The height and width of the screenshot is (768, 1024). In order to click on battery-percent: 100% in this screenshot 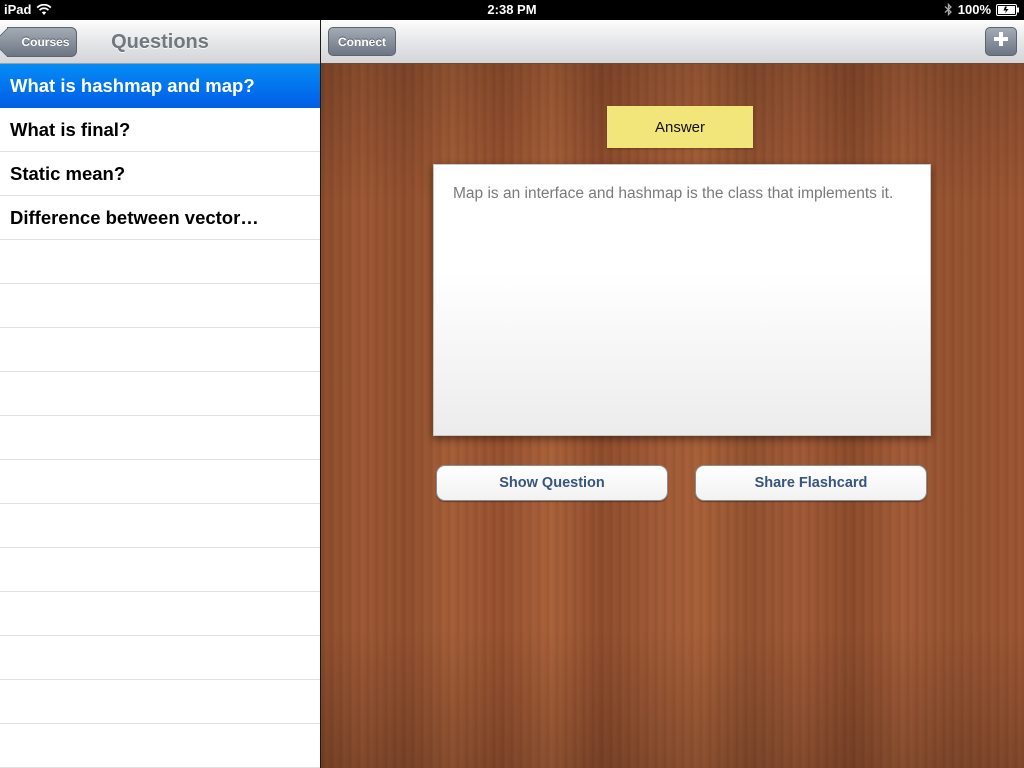, I will do `click(974, 9)`.